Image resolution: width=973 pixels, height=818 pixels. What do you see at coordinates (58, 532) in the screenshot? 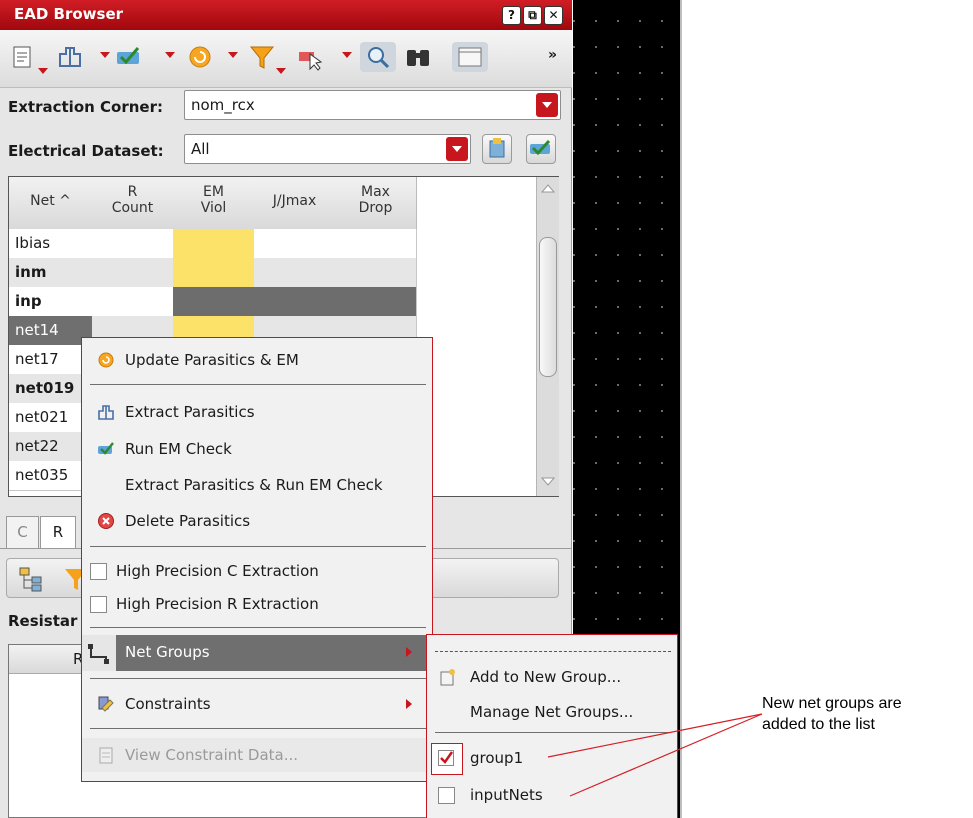
I see `tab-r: R` at bounding box center [58, 532].